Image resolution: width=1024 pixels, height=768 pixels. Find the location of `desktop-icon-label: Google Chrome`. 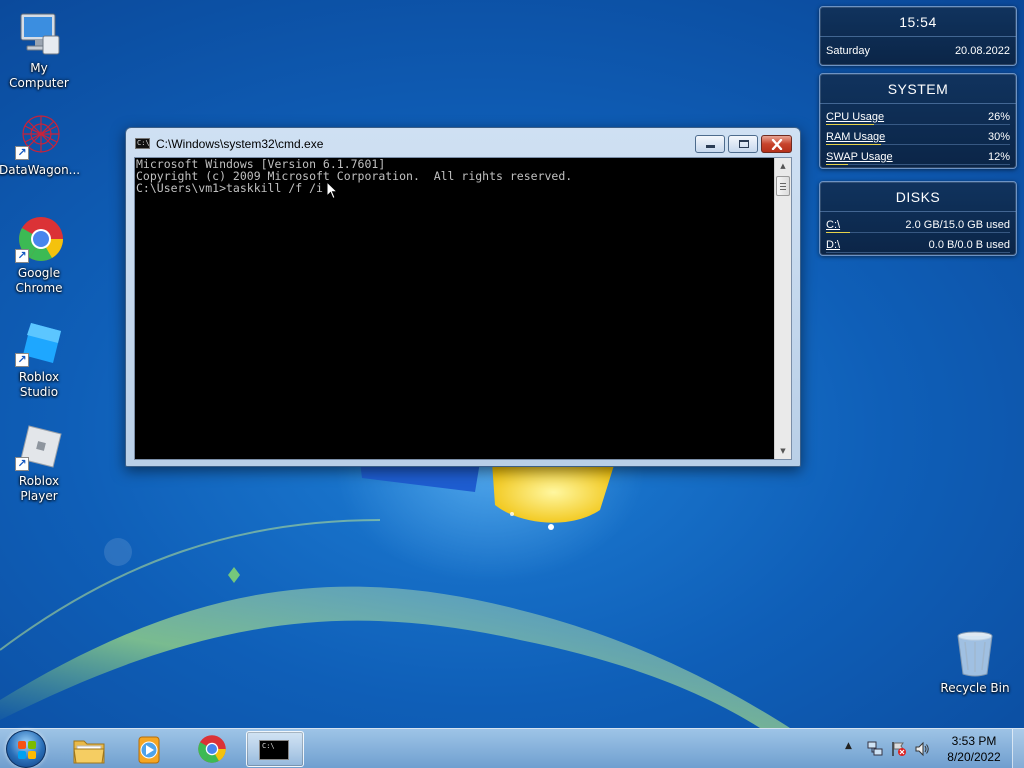

desktop-icon-label: Google Chrome is located at coordinates (39, 280).